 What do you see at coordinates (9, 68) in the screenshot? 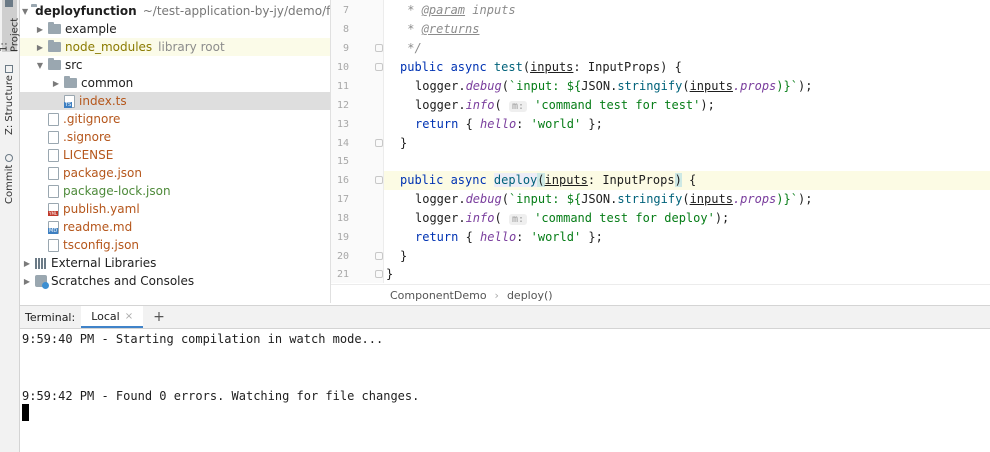
I see `structure-icon` at bounding box center [9, 68].